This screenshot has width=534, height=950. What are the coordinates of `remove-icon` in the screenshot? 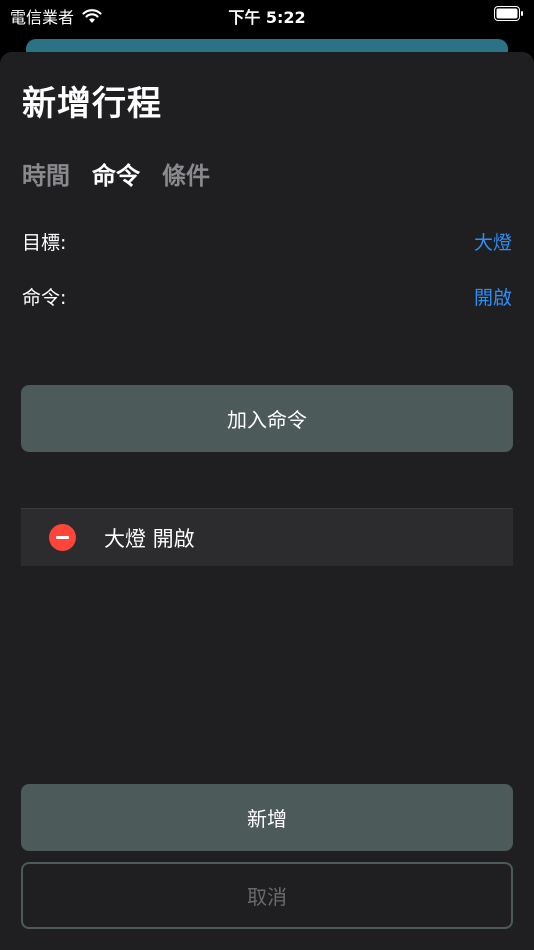 It's located at (62, 537).